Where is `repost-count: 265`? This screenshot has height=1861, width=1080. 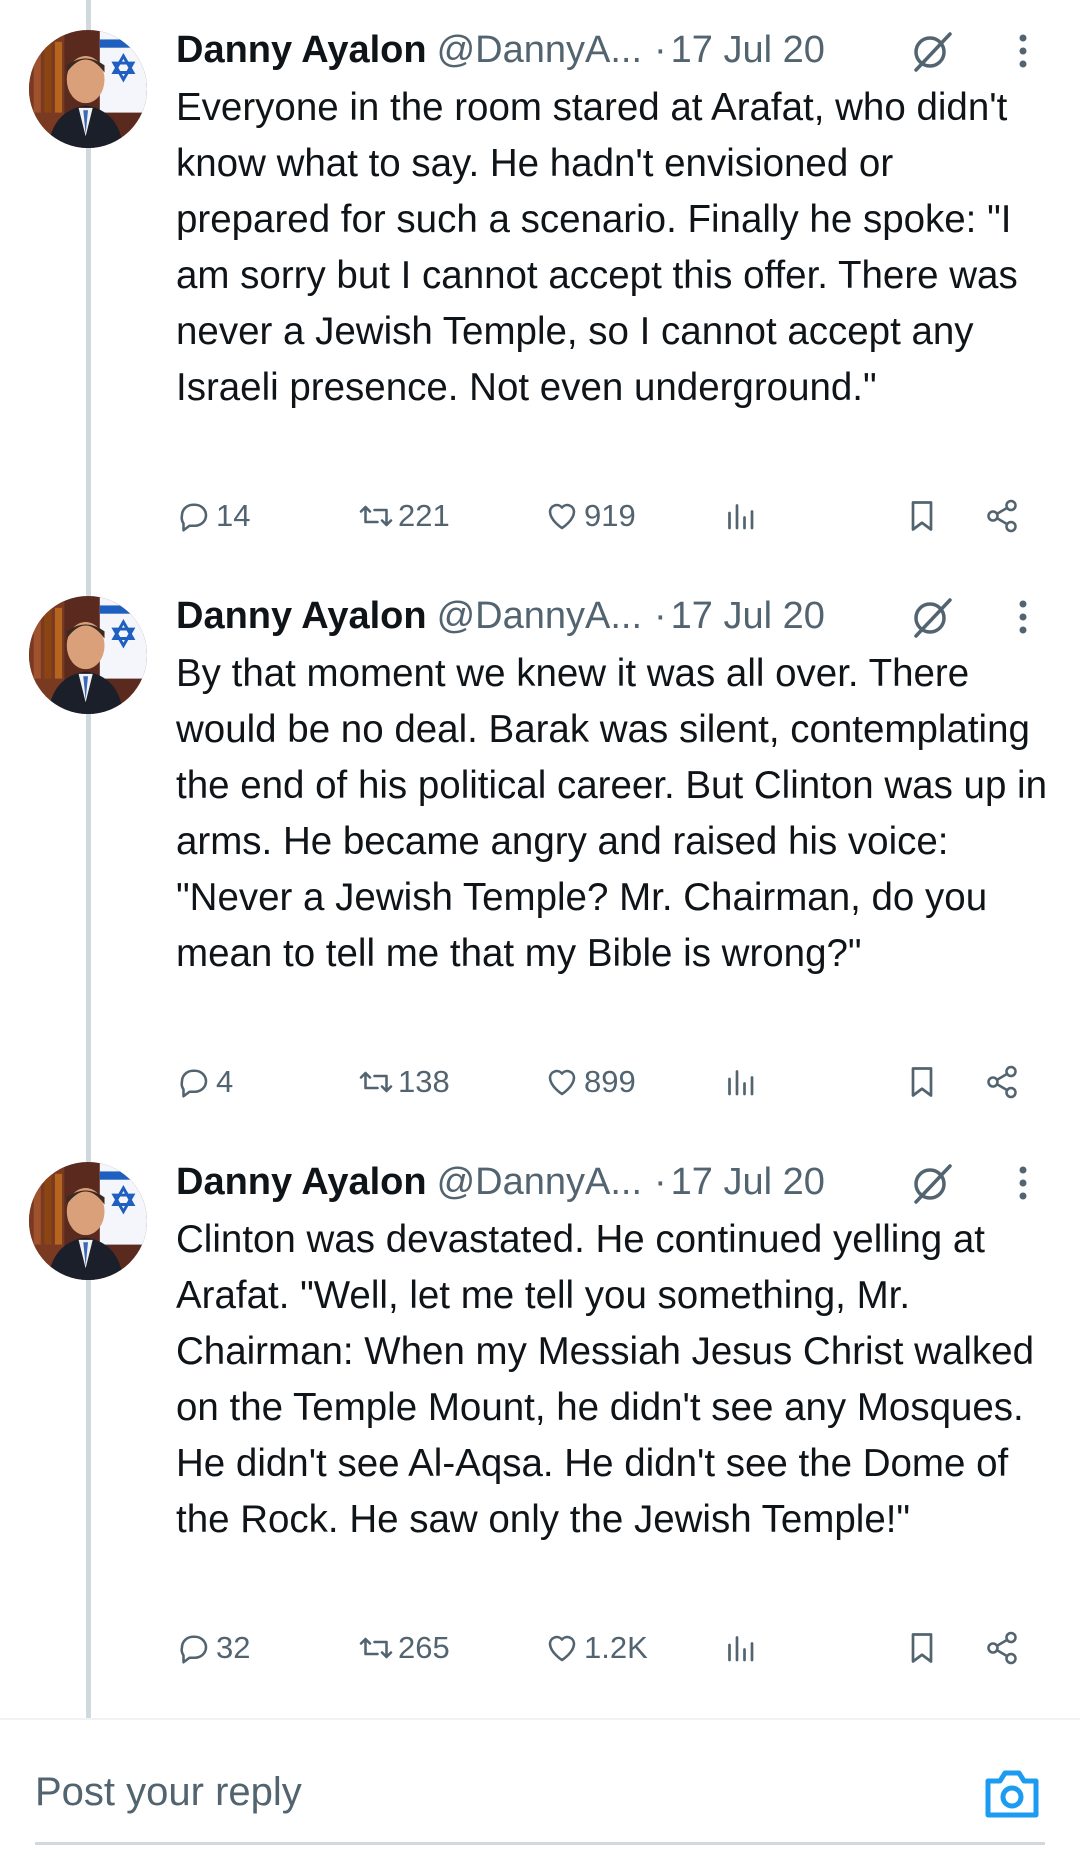 repost-count: 265 is located at coordinates (424, 1647).